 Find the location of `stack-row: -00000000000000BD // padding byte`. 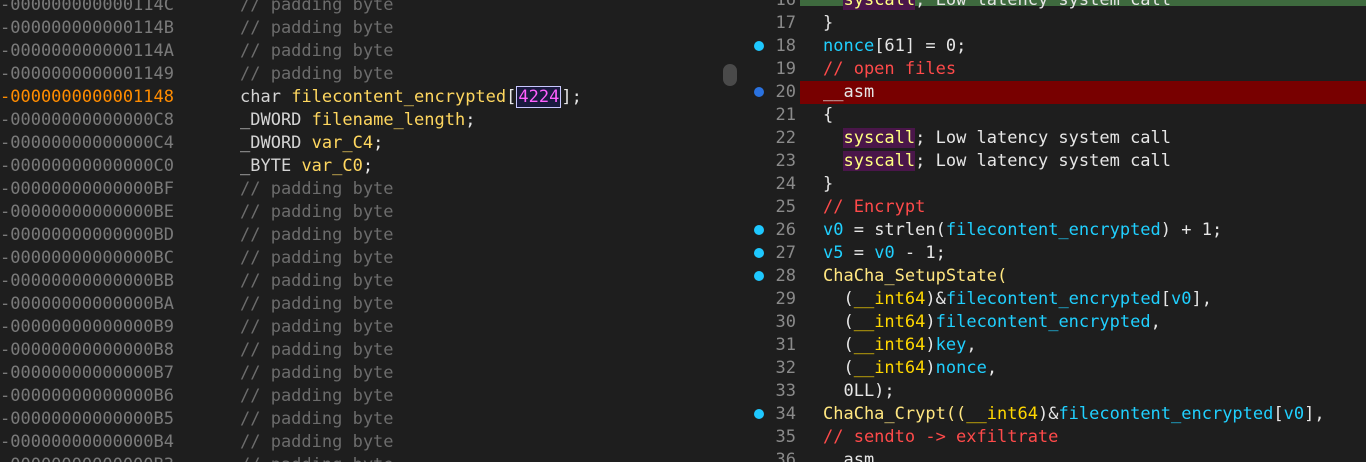

stack-row: -00000000000000BD // padding byte is located at coordinates (360, 235).